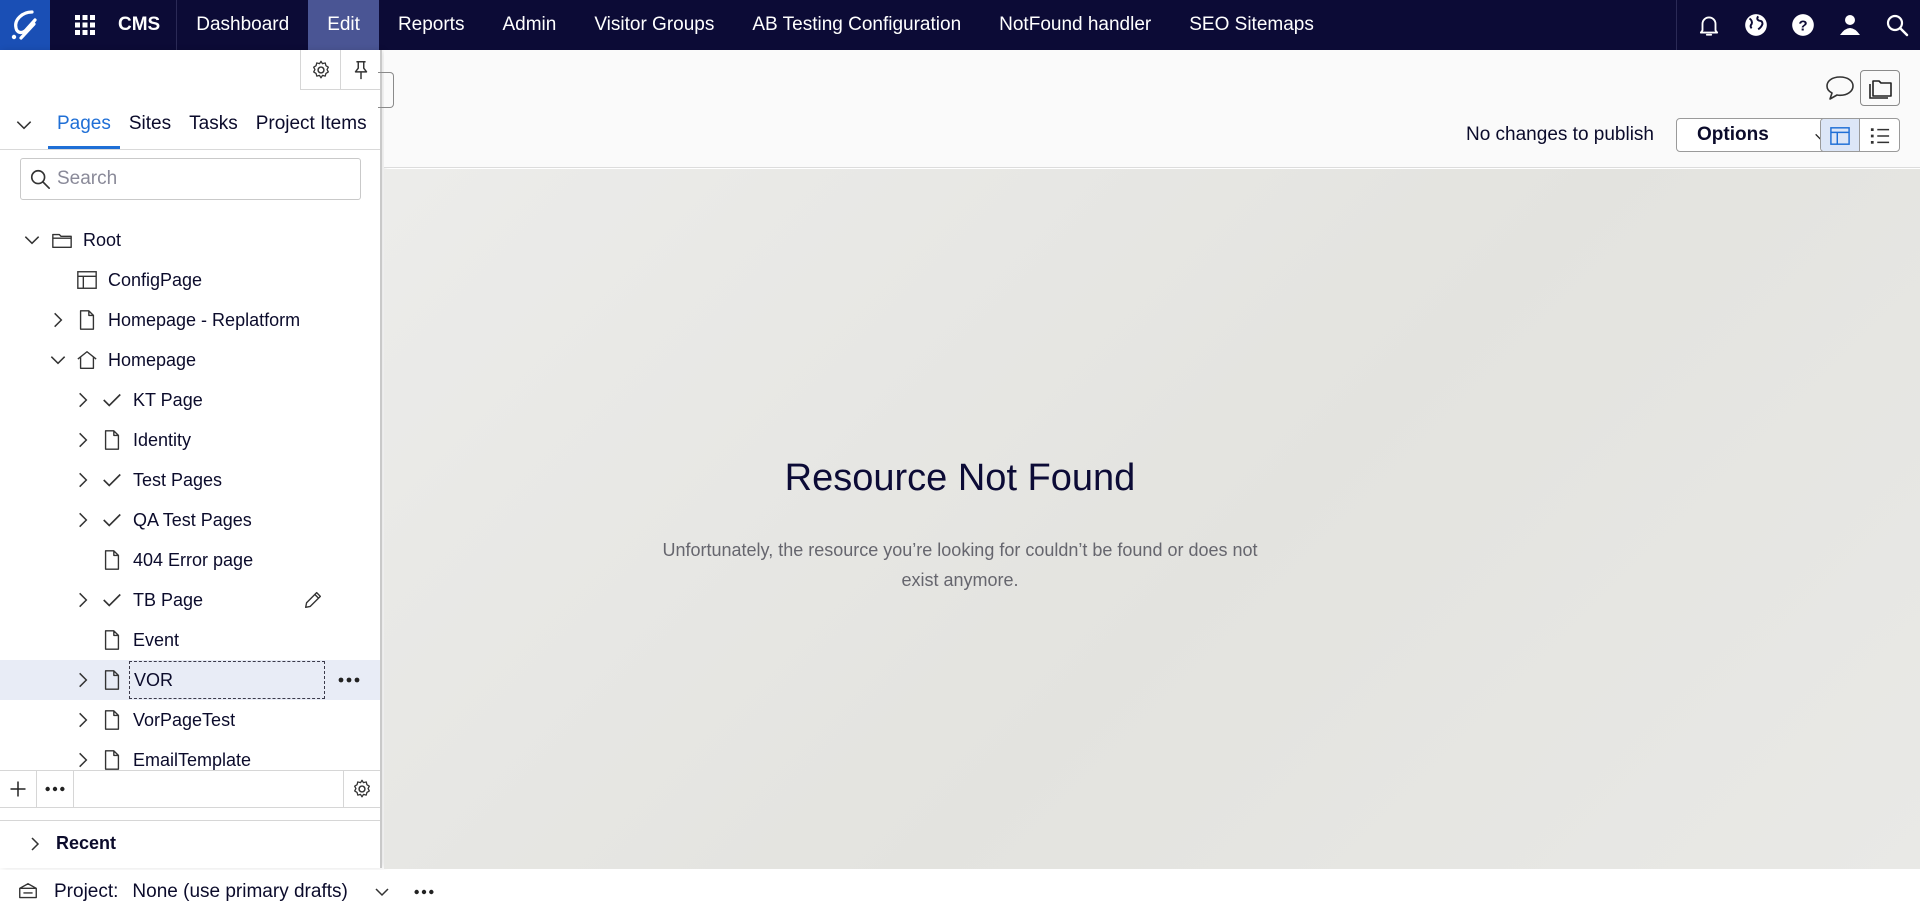 The width and height of the screenshot is (1920, 913). I want to click on top-icon-group: ?, so click(1798, 25).